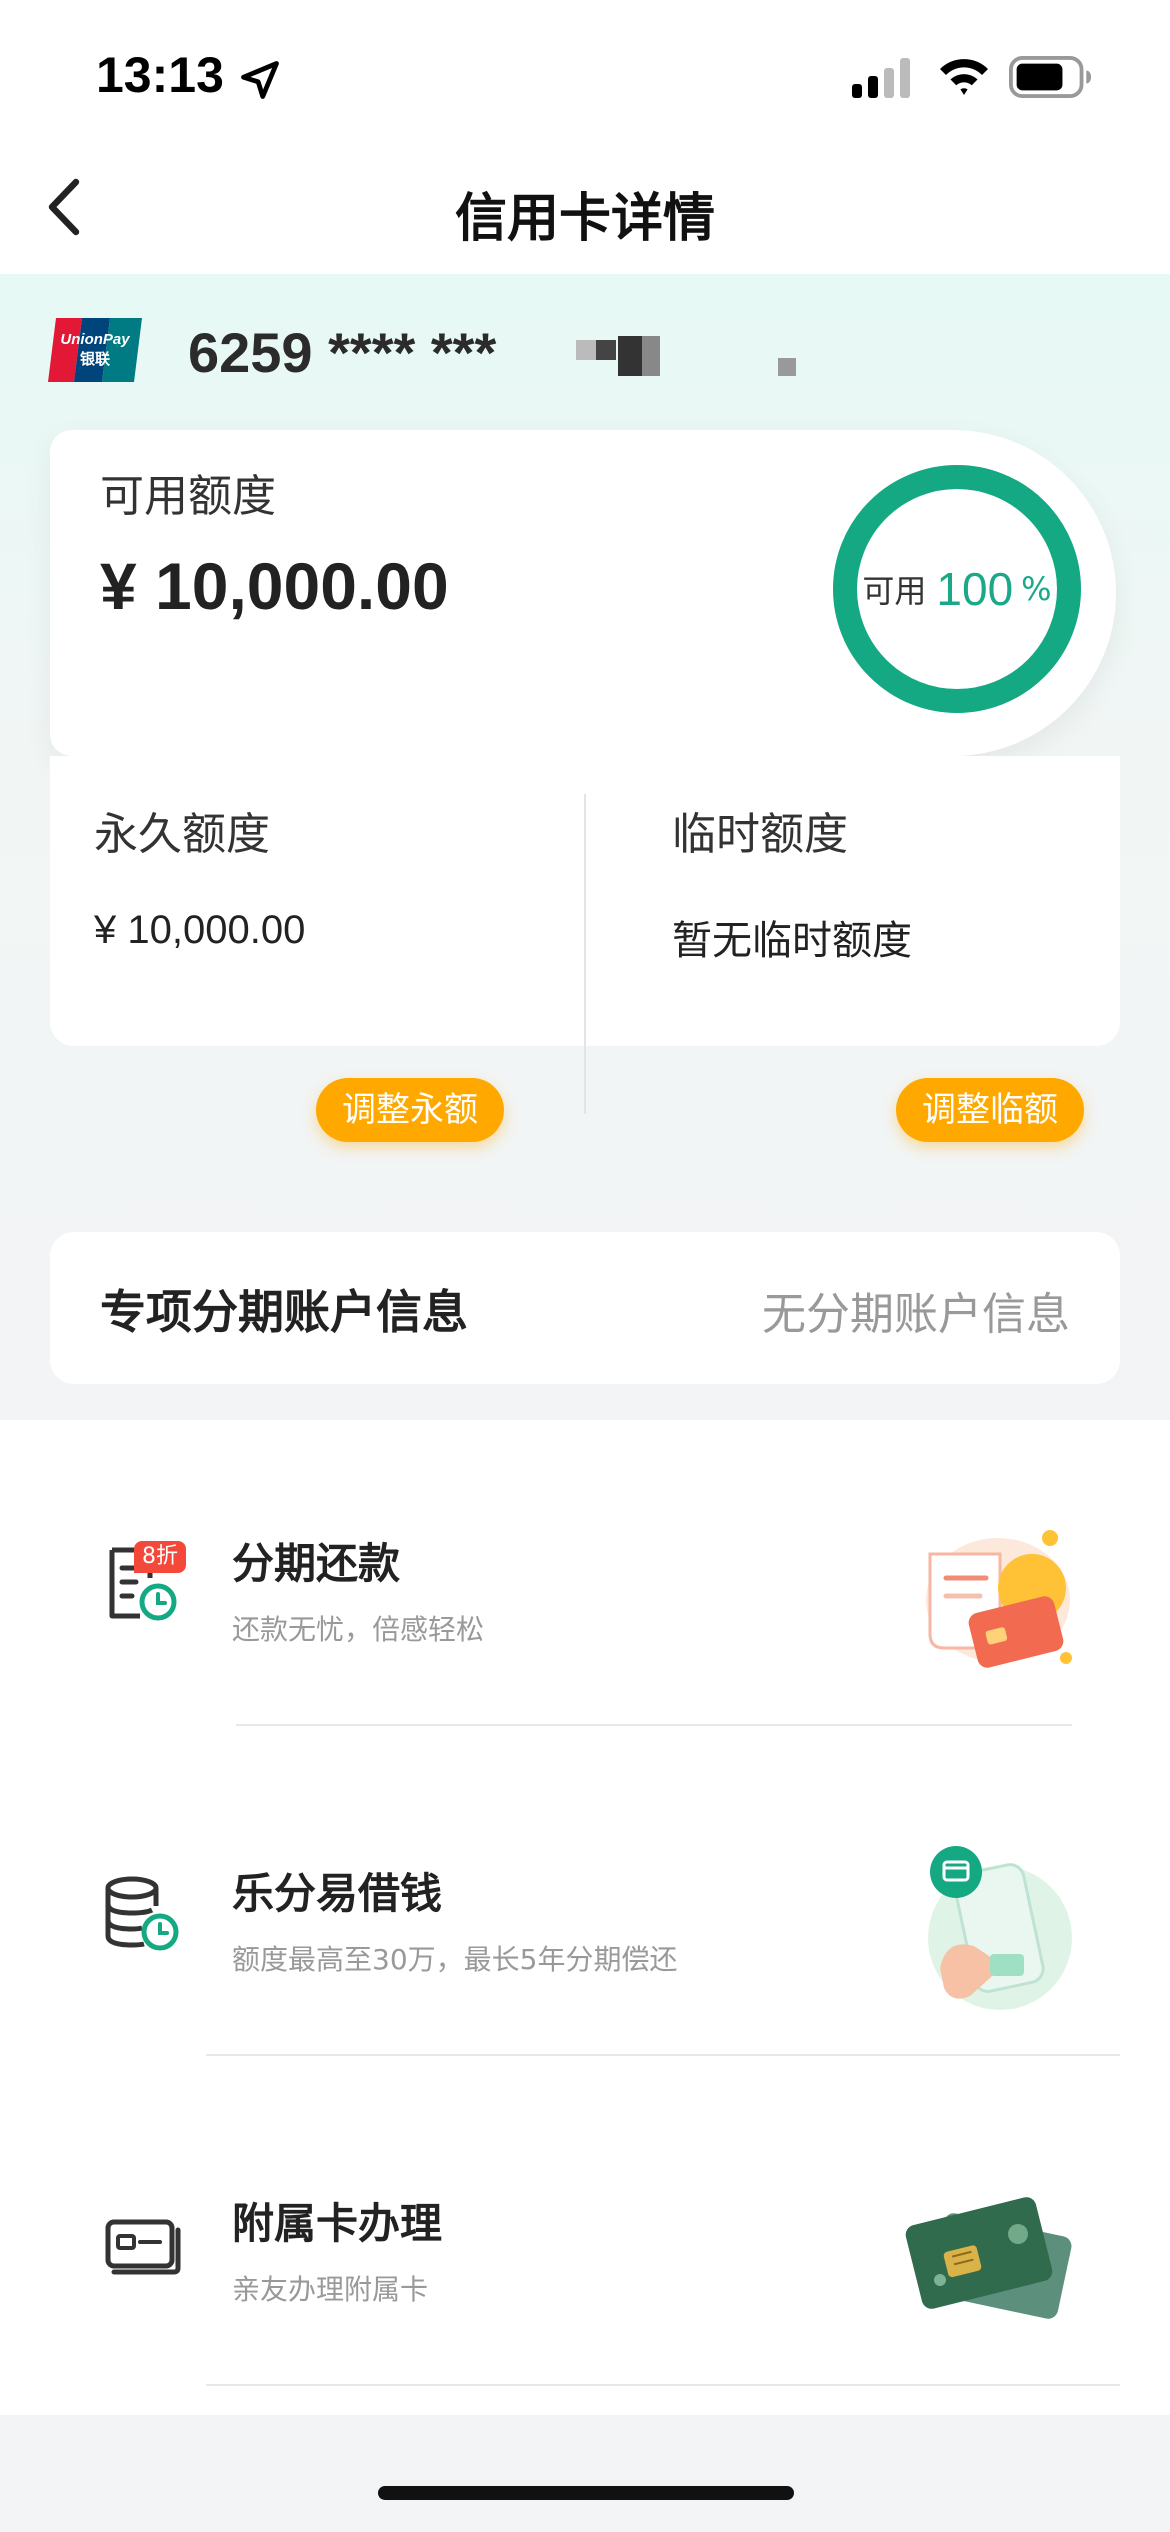 The width and height of the screenshot is (1170, 2532). I want to click on service-item-loan: 乐分易借钱 额度最高至30万，最长5年分期偿还, so click(585, 1915).